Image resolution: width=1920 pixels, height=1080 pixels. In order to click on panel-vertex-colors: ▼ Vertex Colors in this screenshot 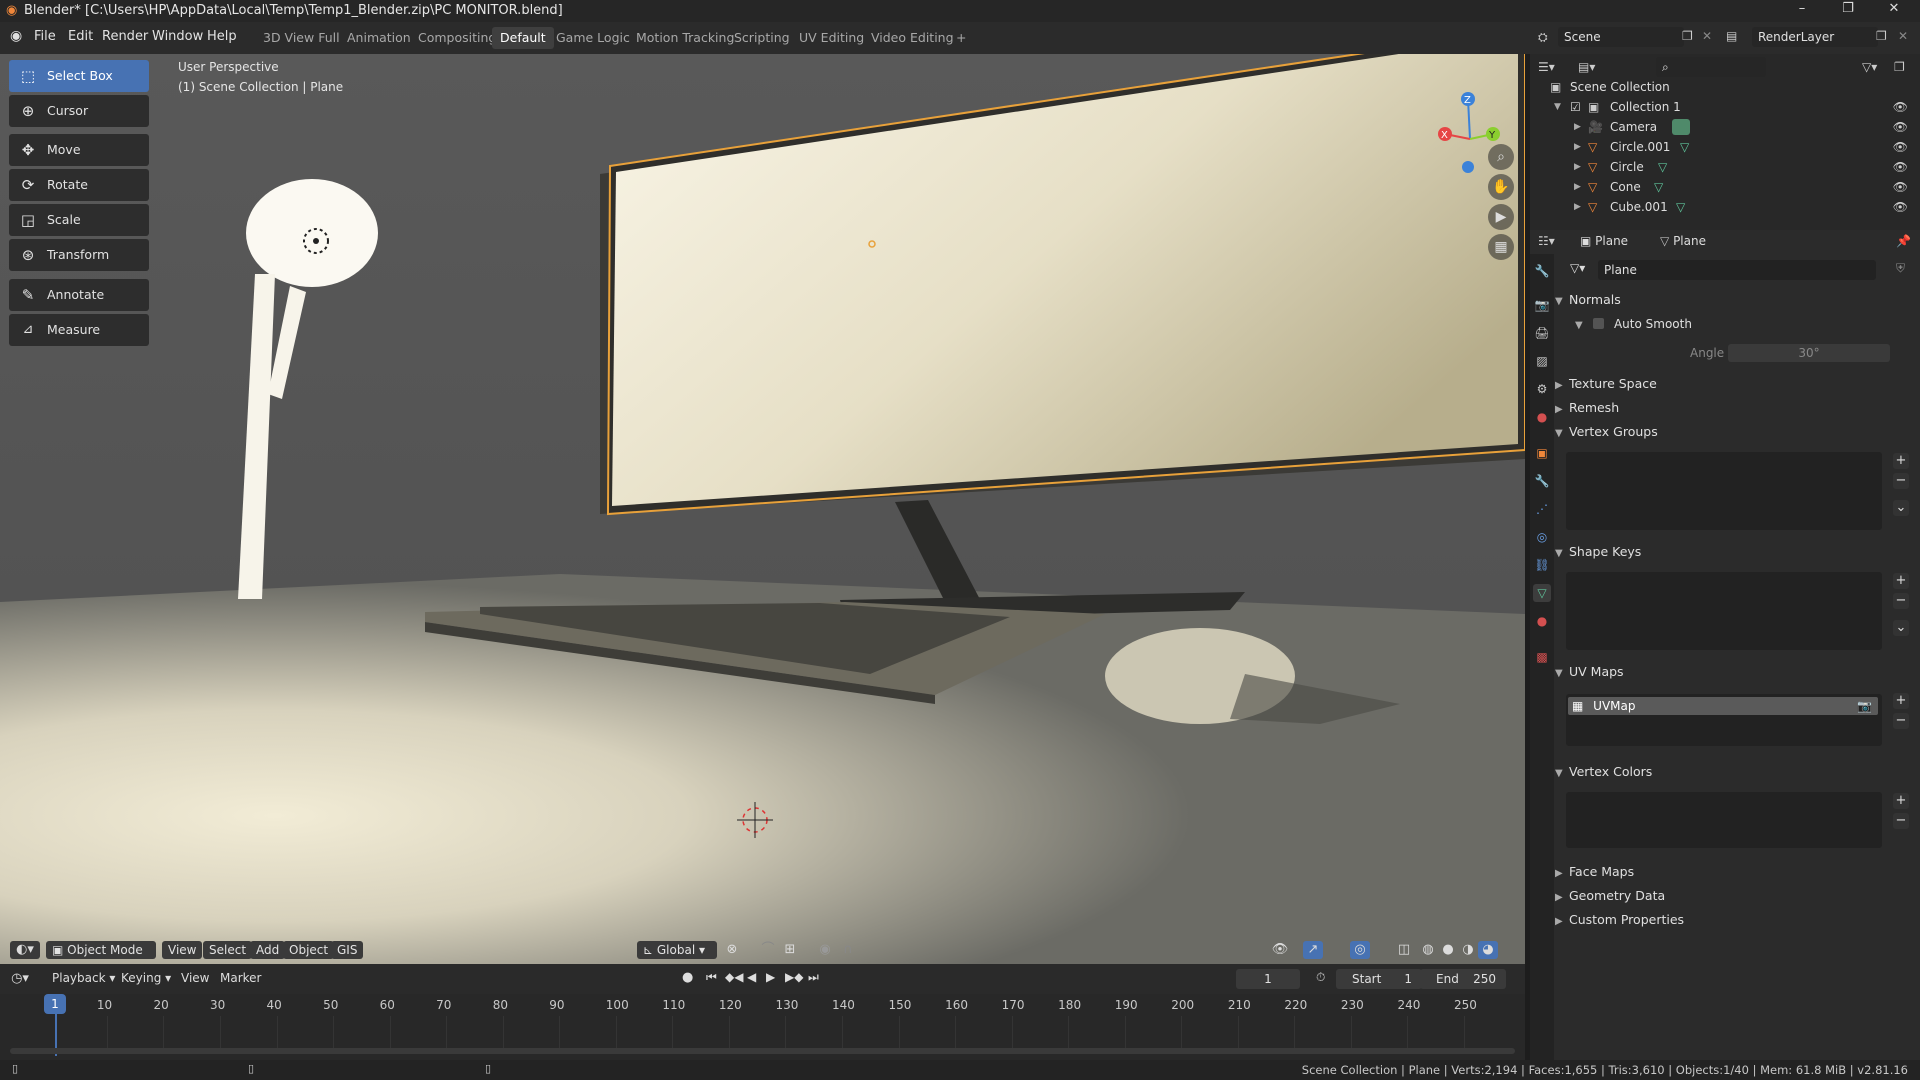, I will do `click(1603, 772)`.